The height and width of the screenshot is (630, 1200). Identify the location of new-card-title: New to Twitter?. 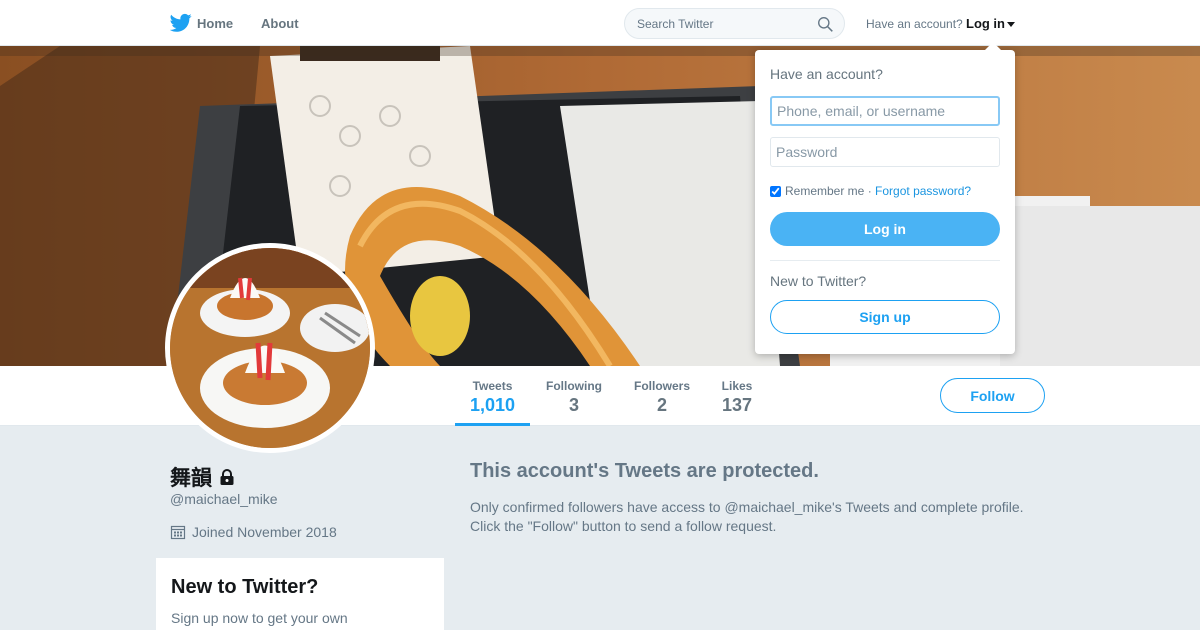
(245, 587).